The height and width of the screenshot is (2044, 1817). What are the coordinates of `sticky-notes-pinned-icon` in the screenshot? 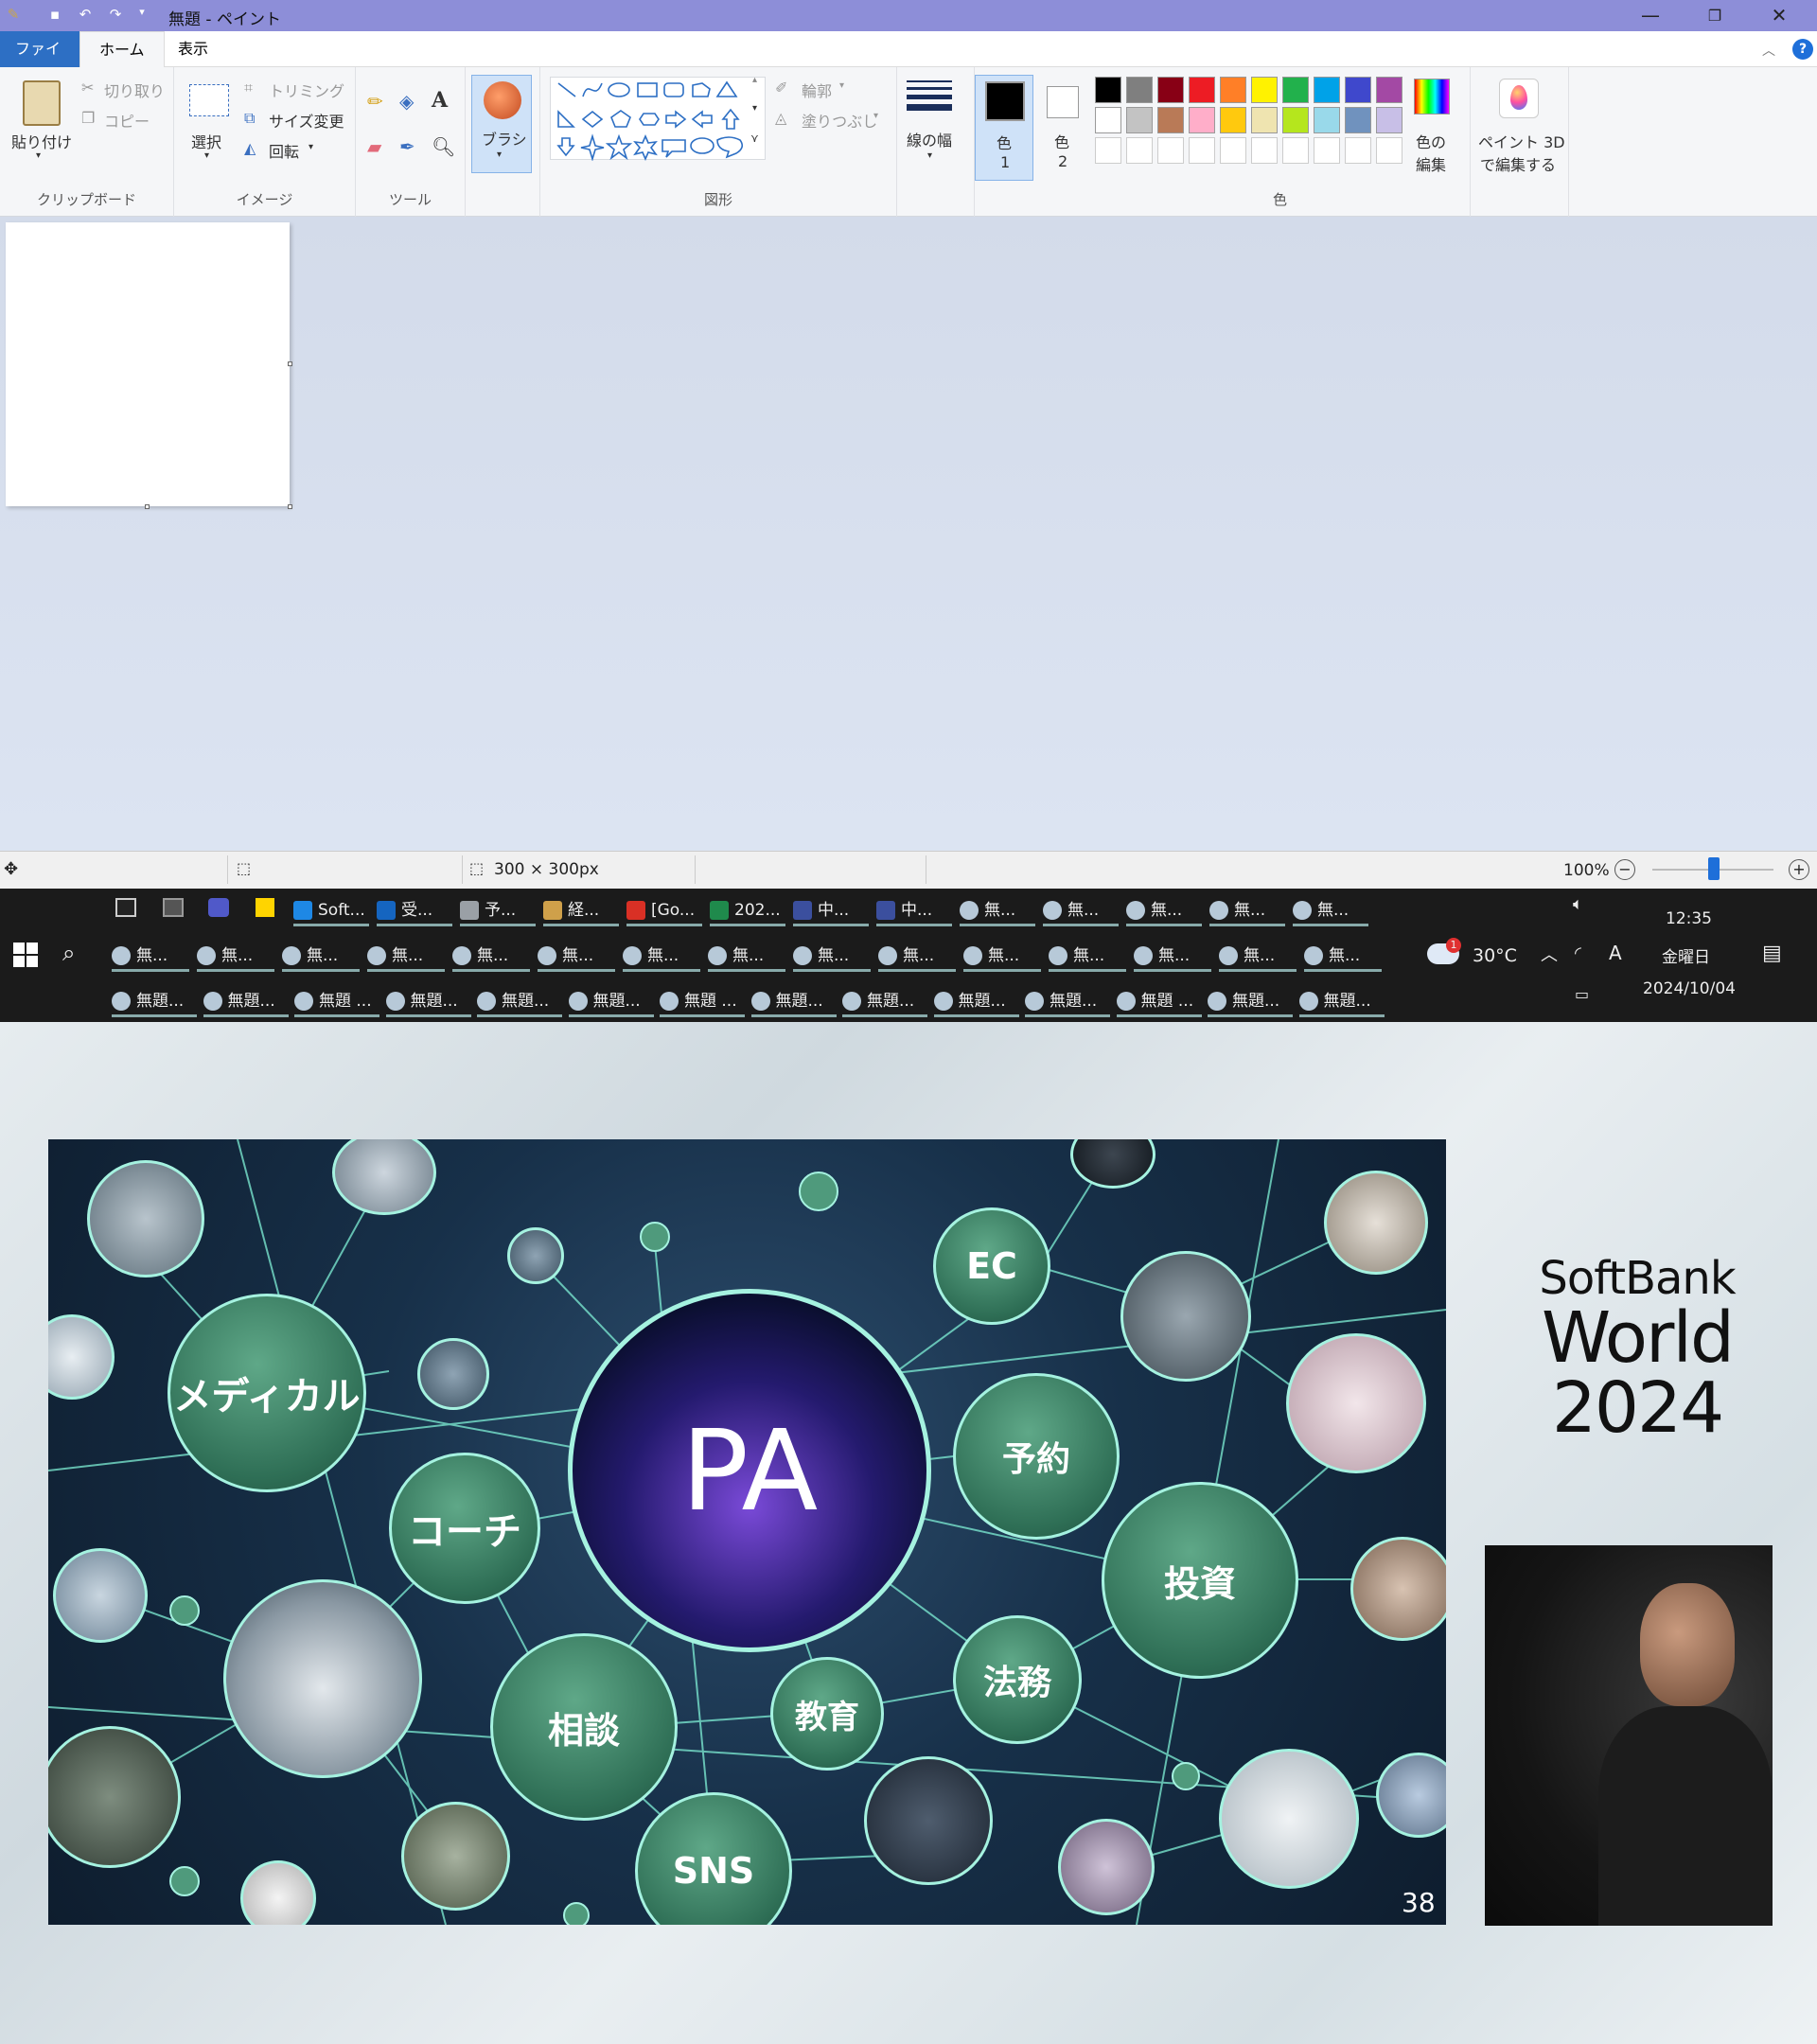 It's located at (265, 907).